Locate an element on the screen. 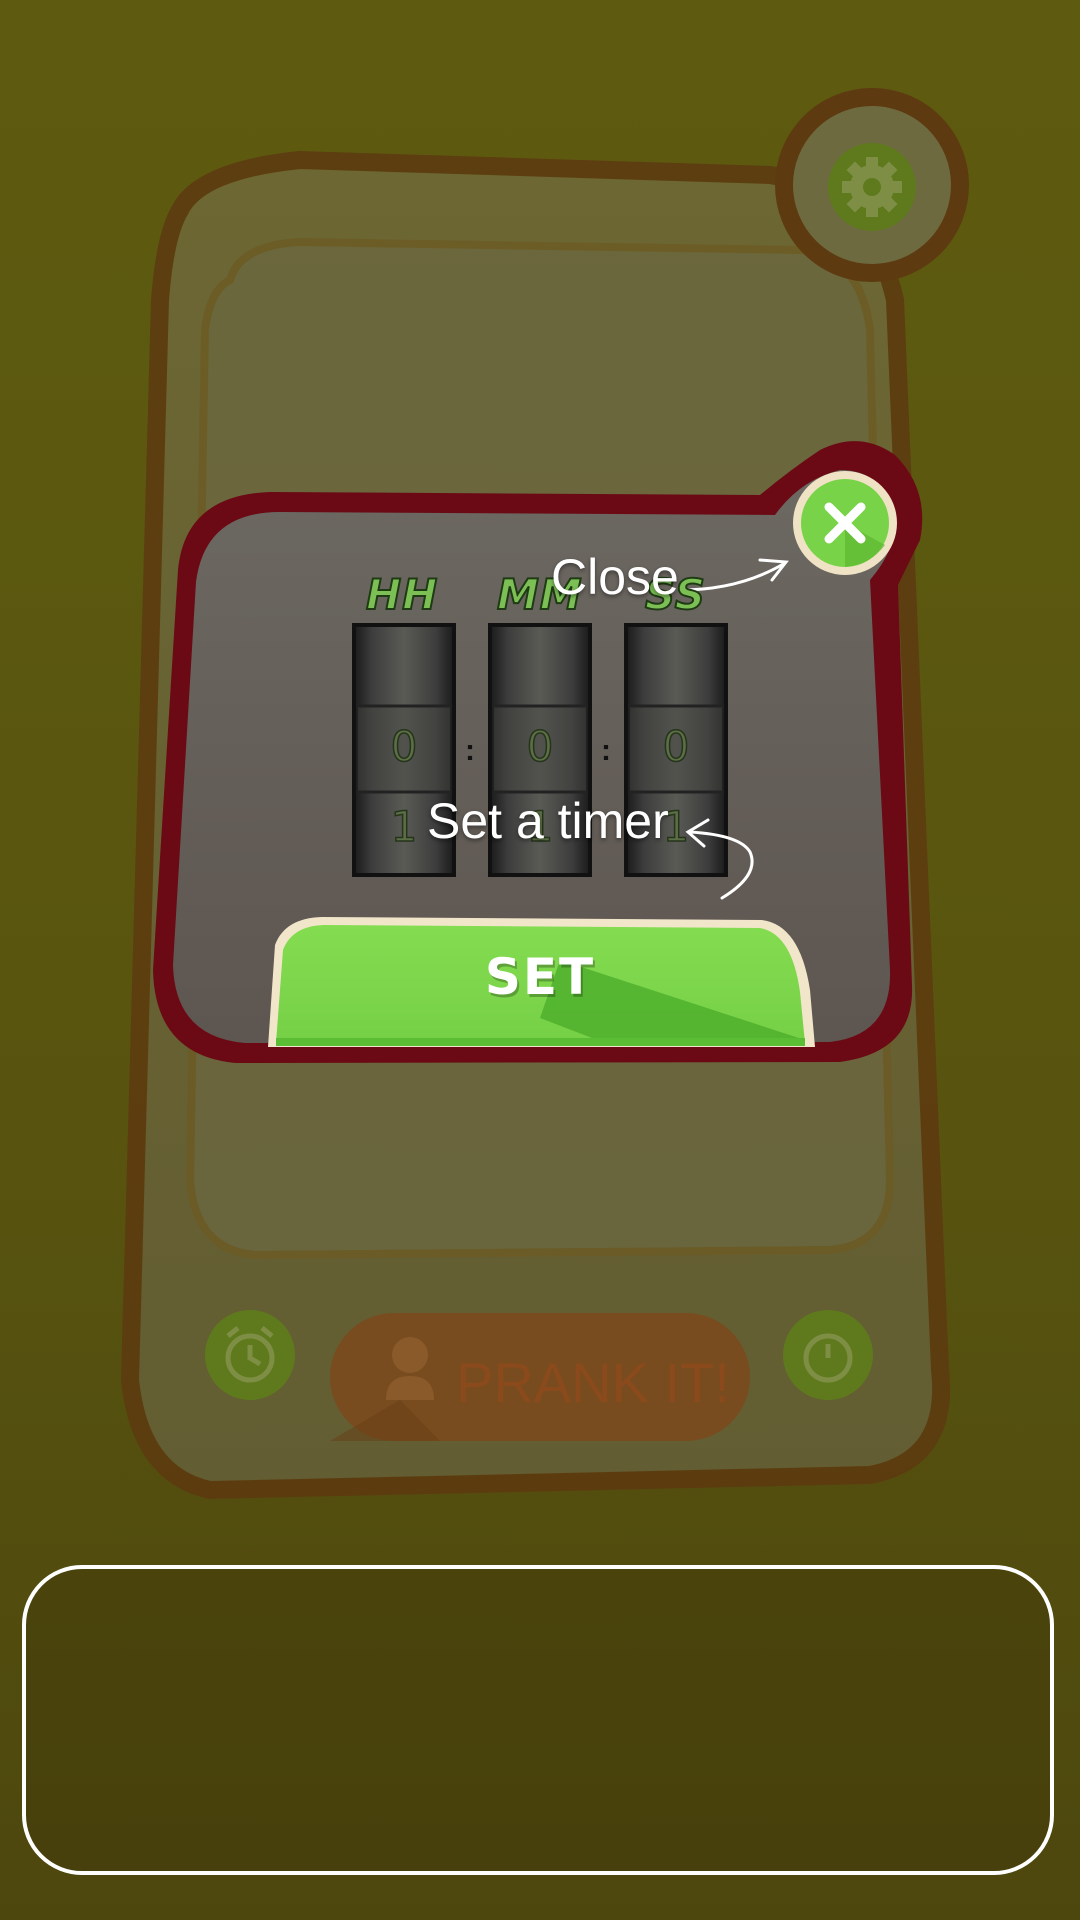  timer-hint: Set a timer is located at coordinates (548, 821).